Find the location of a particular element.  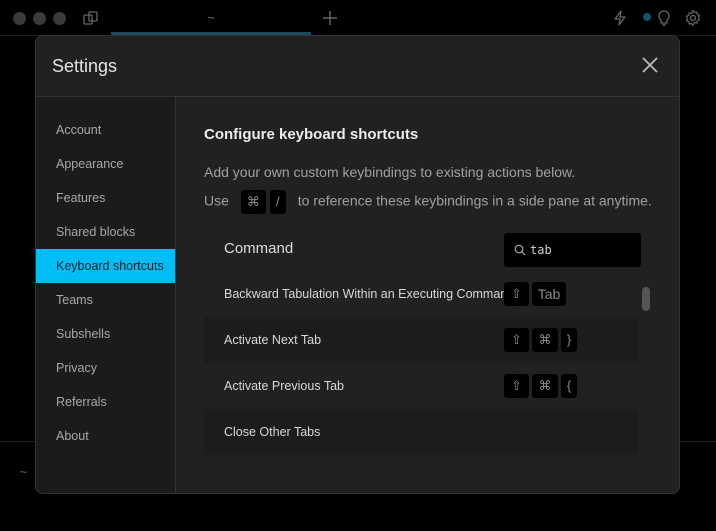

open-brace-key: { is located at coordinates (569, 386).